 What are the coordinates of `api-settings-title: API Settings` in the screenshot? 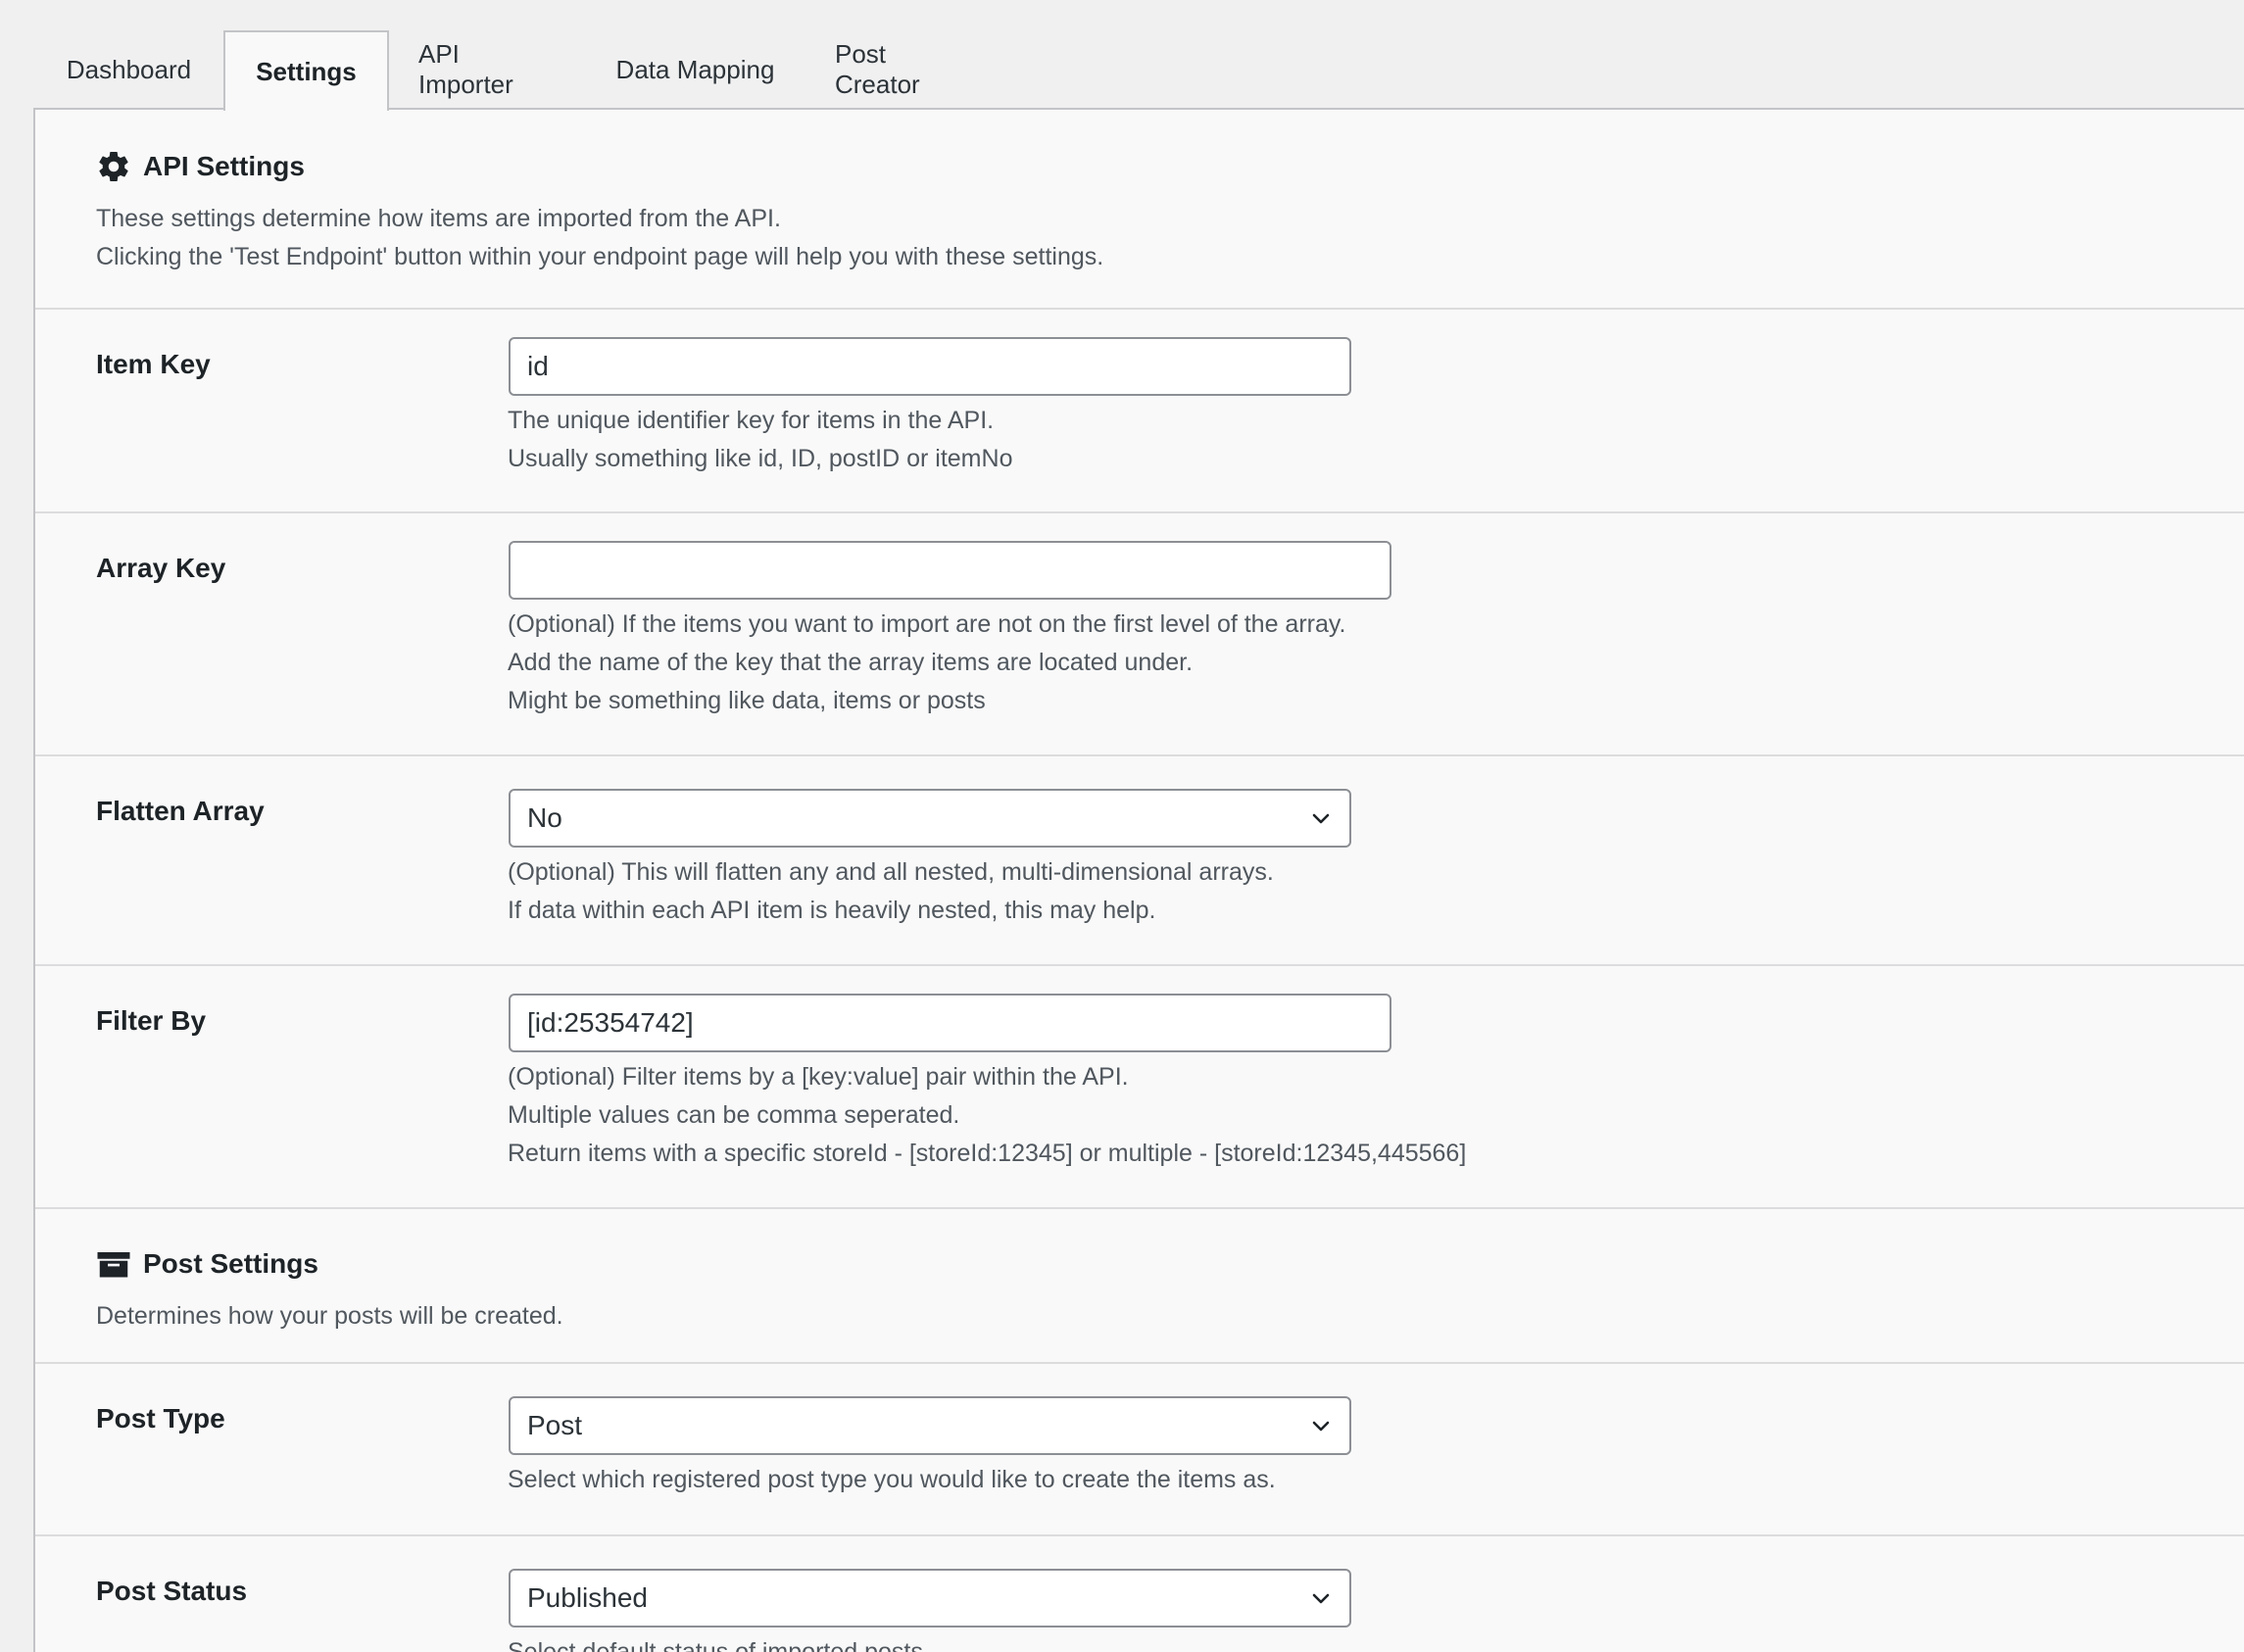 It's located at (200, 166).